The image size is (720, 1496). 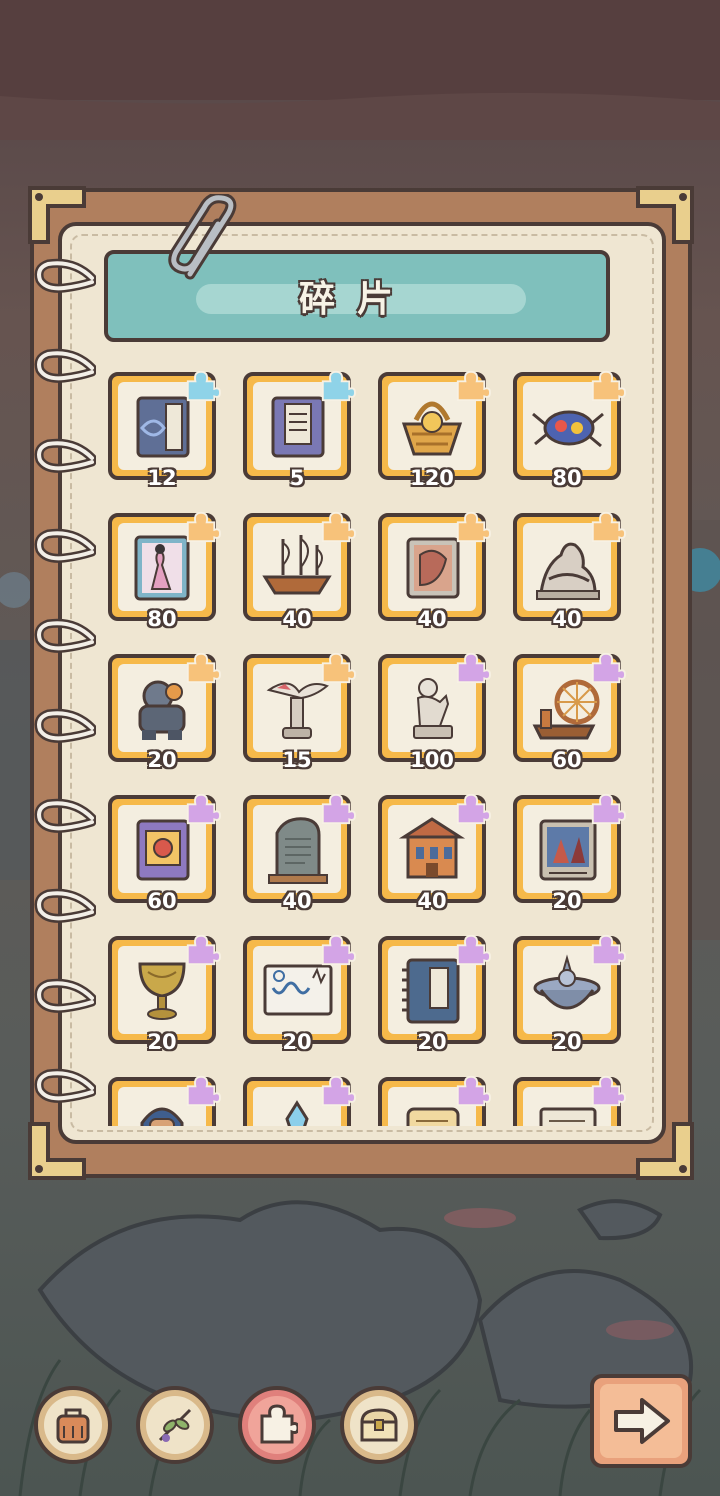 What do you see at coordinates (202, 237) in the screenshot?
I see `paperclip-icon` at bounding box center [202, 237].